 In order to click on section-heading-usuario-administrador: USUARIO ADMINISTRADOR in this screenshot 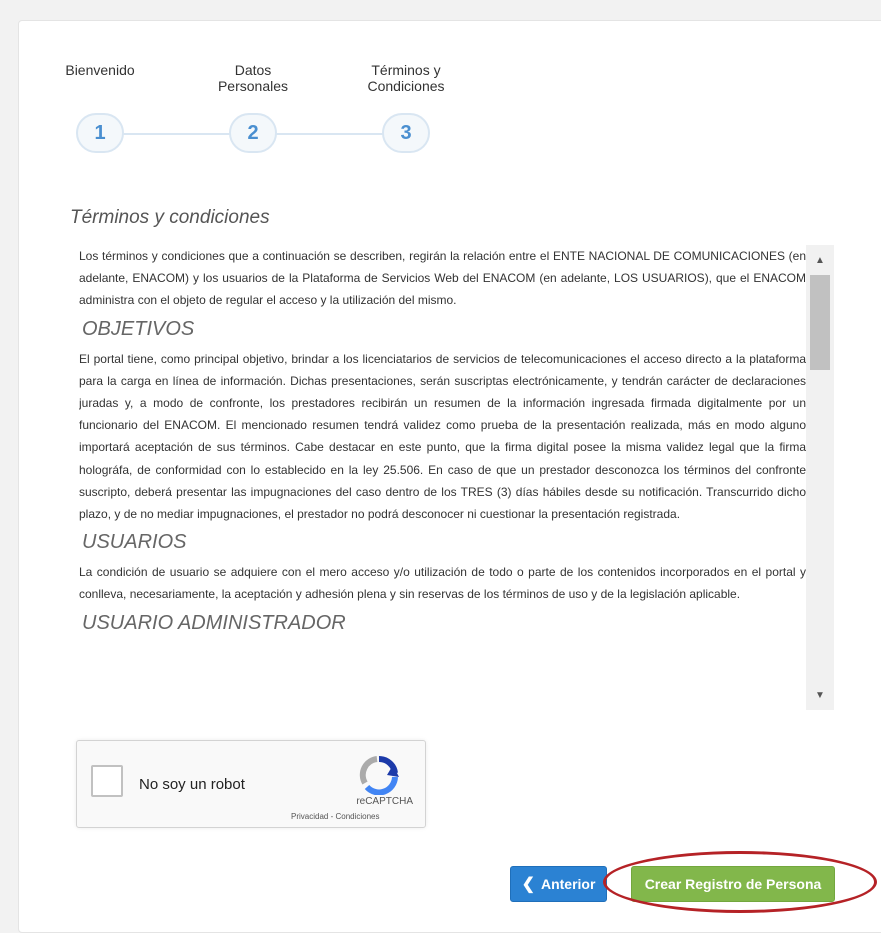, I will do `click(214, 622)`.